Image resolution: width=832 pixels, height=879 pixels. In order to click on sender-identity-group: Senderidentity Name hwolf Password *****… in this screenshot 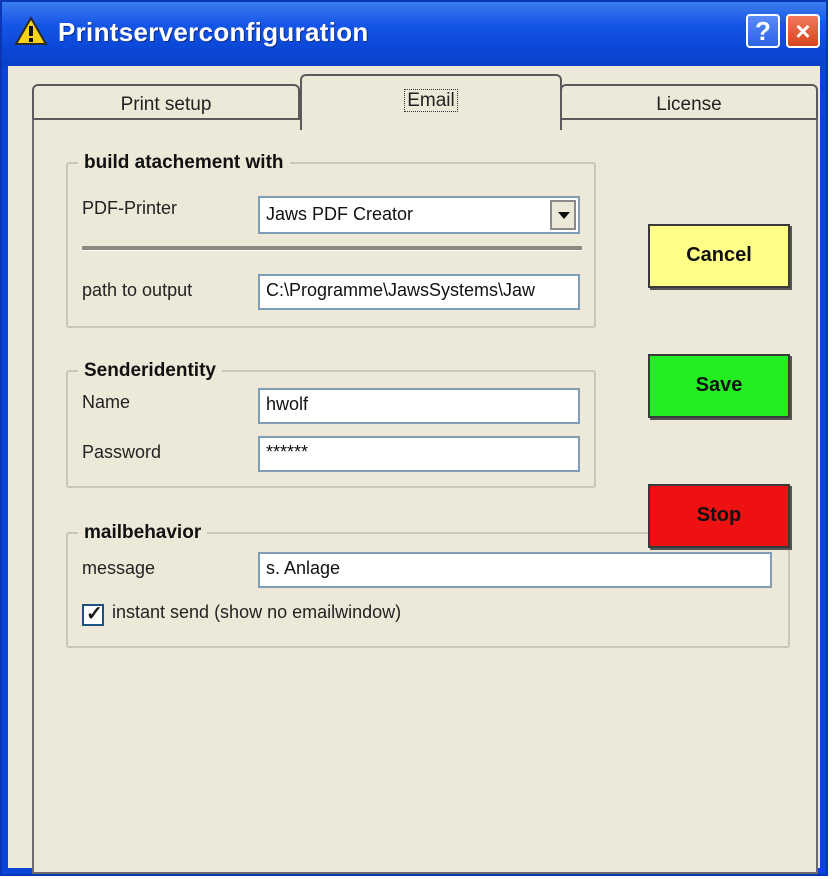, I will do `click(331, 424)`.